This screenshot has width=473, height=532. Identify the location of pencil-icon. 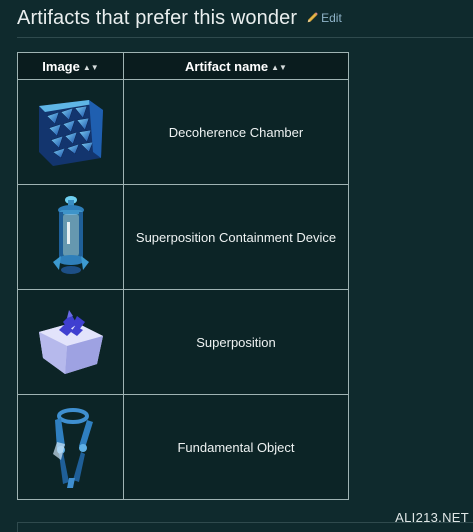
(312, 17).